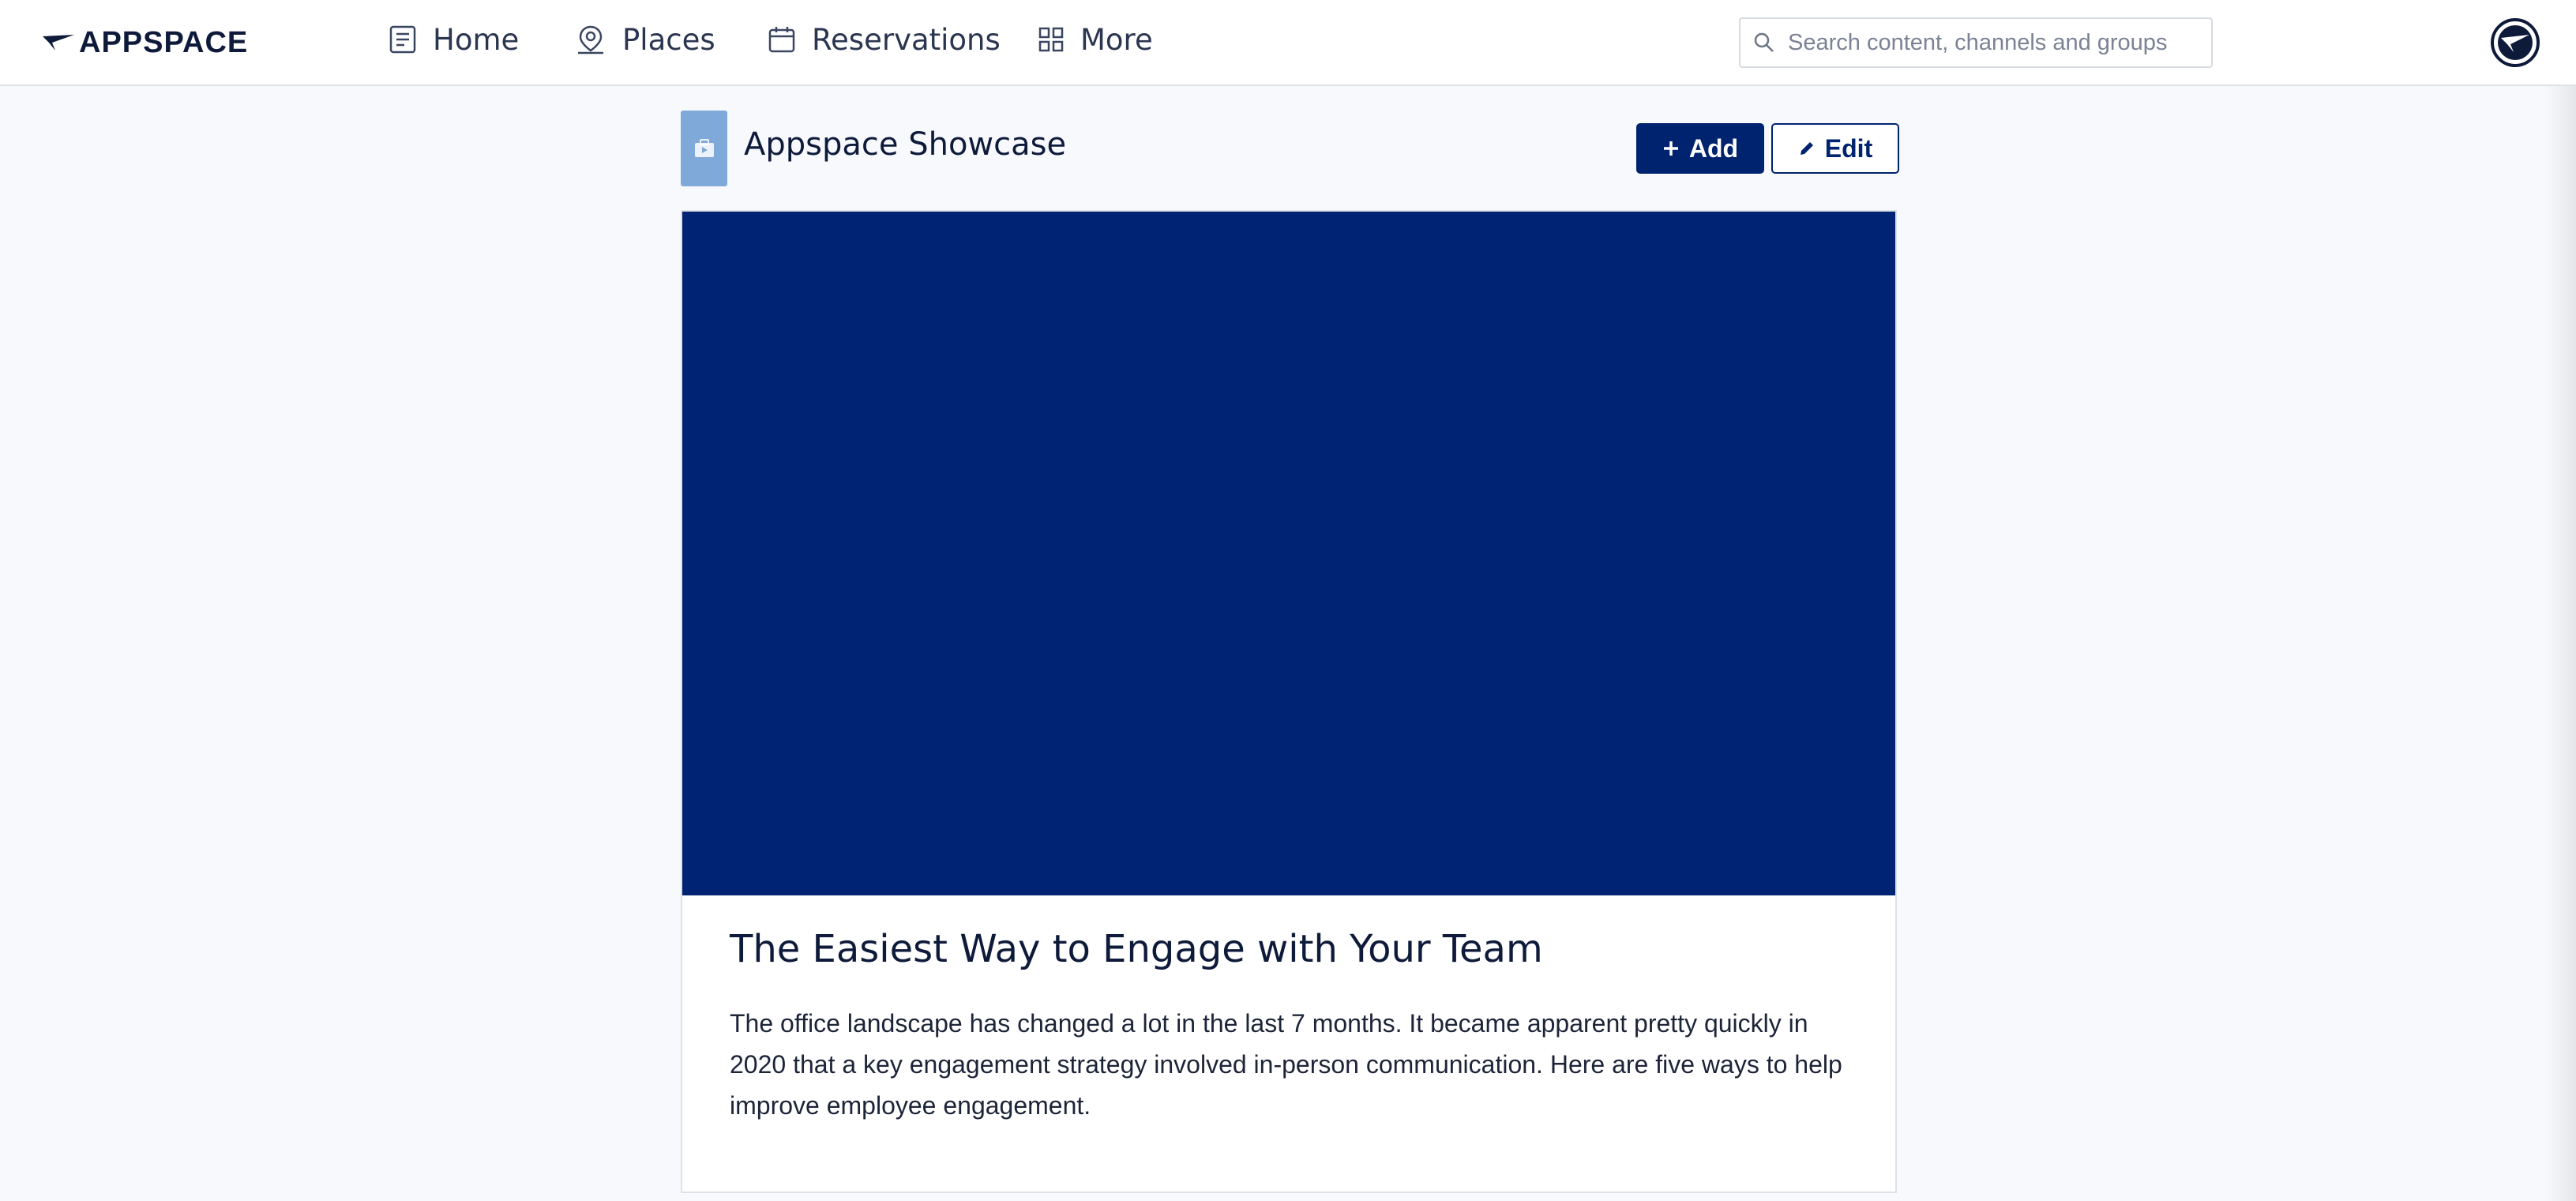 The width and height of the screenshot is (2576, 1201). I want to click on user-avatar, so click(2515, 42).